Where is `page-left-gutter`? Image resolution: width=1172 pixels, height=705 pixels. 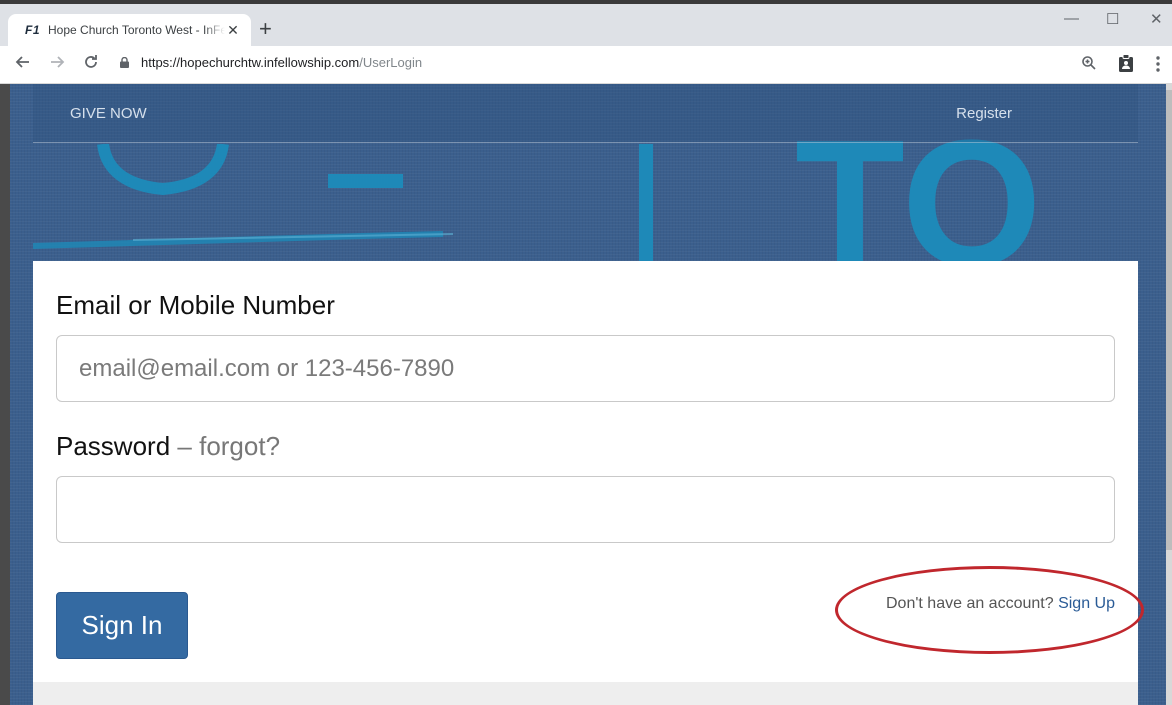
page-left-gutter is located at coordinates (5, 394).